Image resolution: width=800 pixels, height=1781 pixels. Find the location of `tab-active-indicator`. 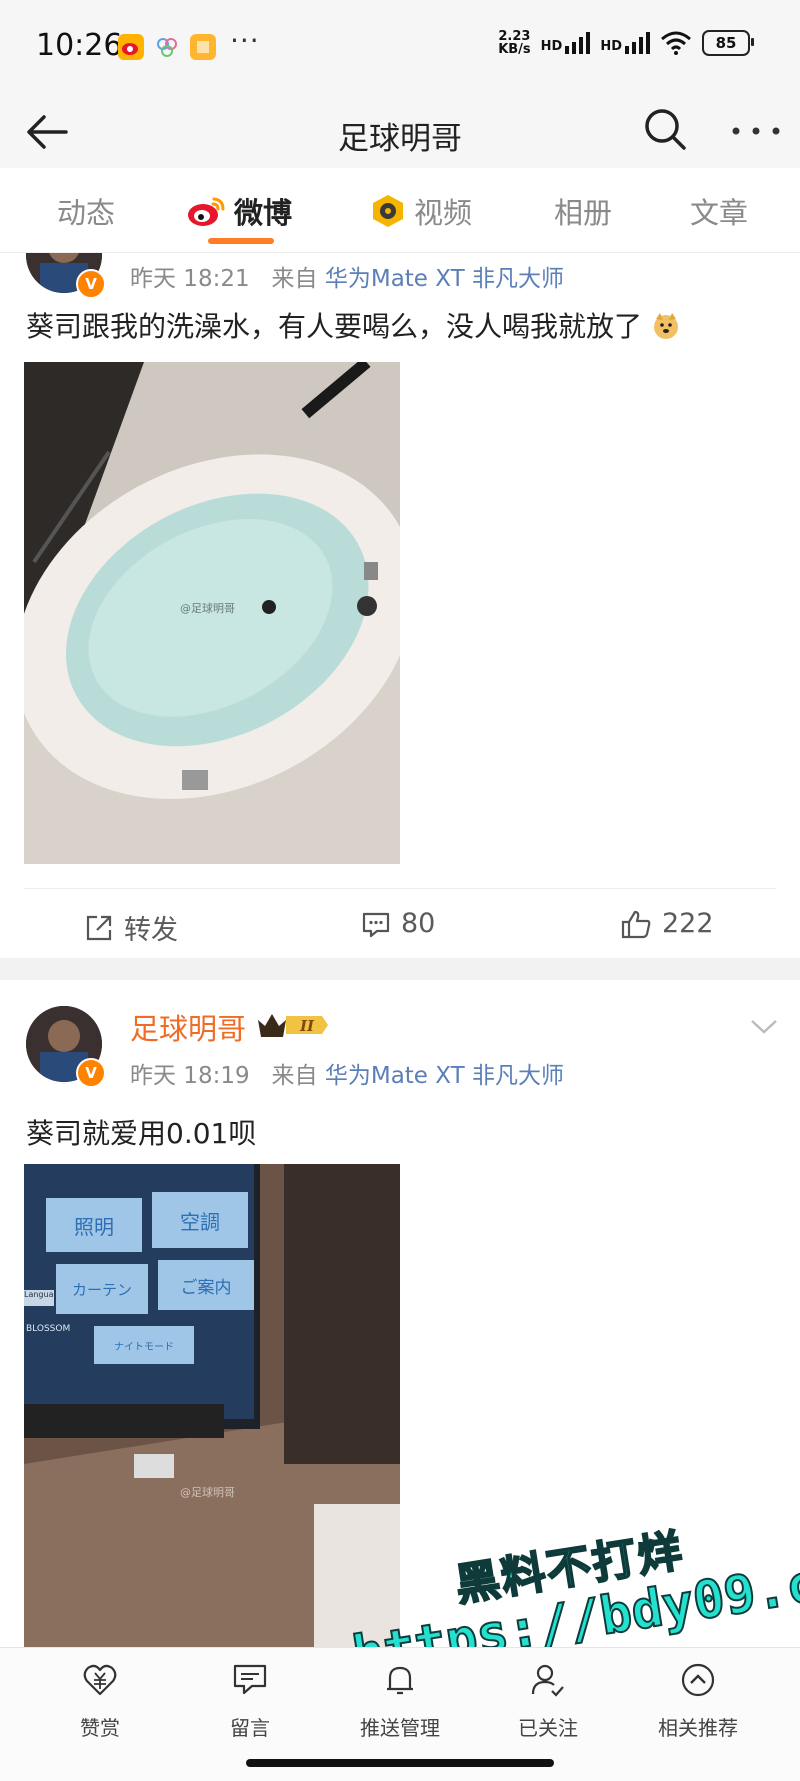

tab-active-indicator is located at coordinates (241, 241).